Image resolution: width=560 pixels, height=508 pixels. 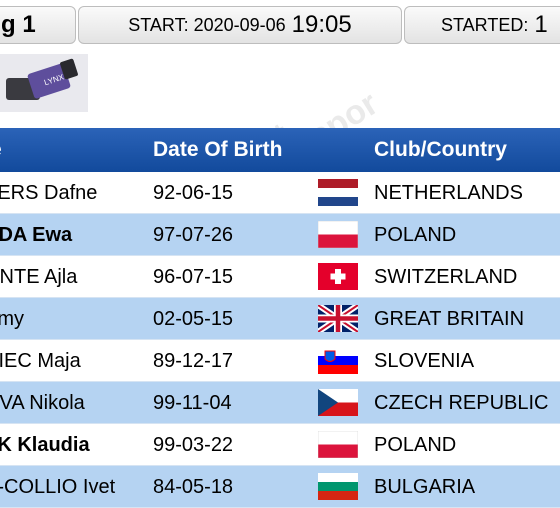 I want to click on table-row: ONTE Ajla 96-07-15 SWITZERLAND, so click(x=280, y=277).